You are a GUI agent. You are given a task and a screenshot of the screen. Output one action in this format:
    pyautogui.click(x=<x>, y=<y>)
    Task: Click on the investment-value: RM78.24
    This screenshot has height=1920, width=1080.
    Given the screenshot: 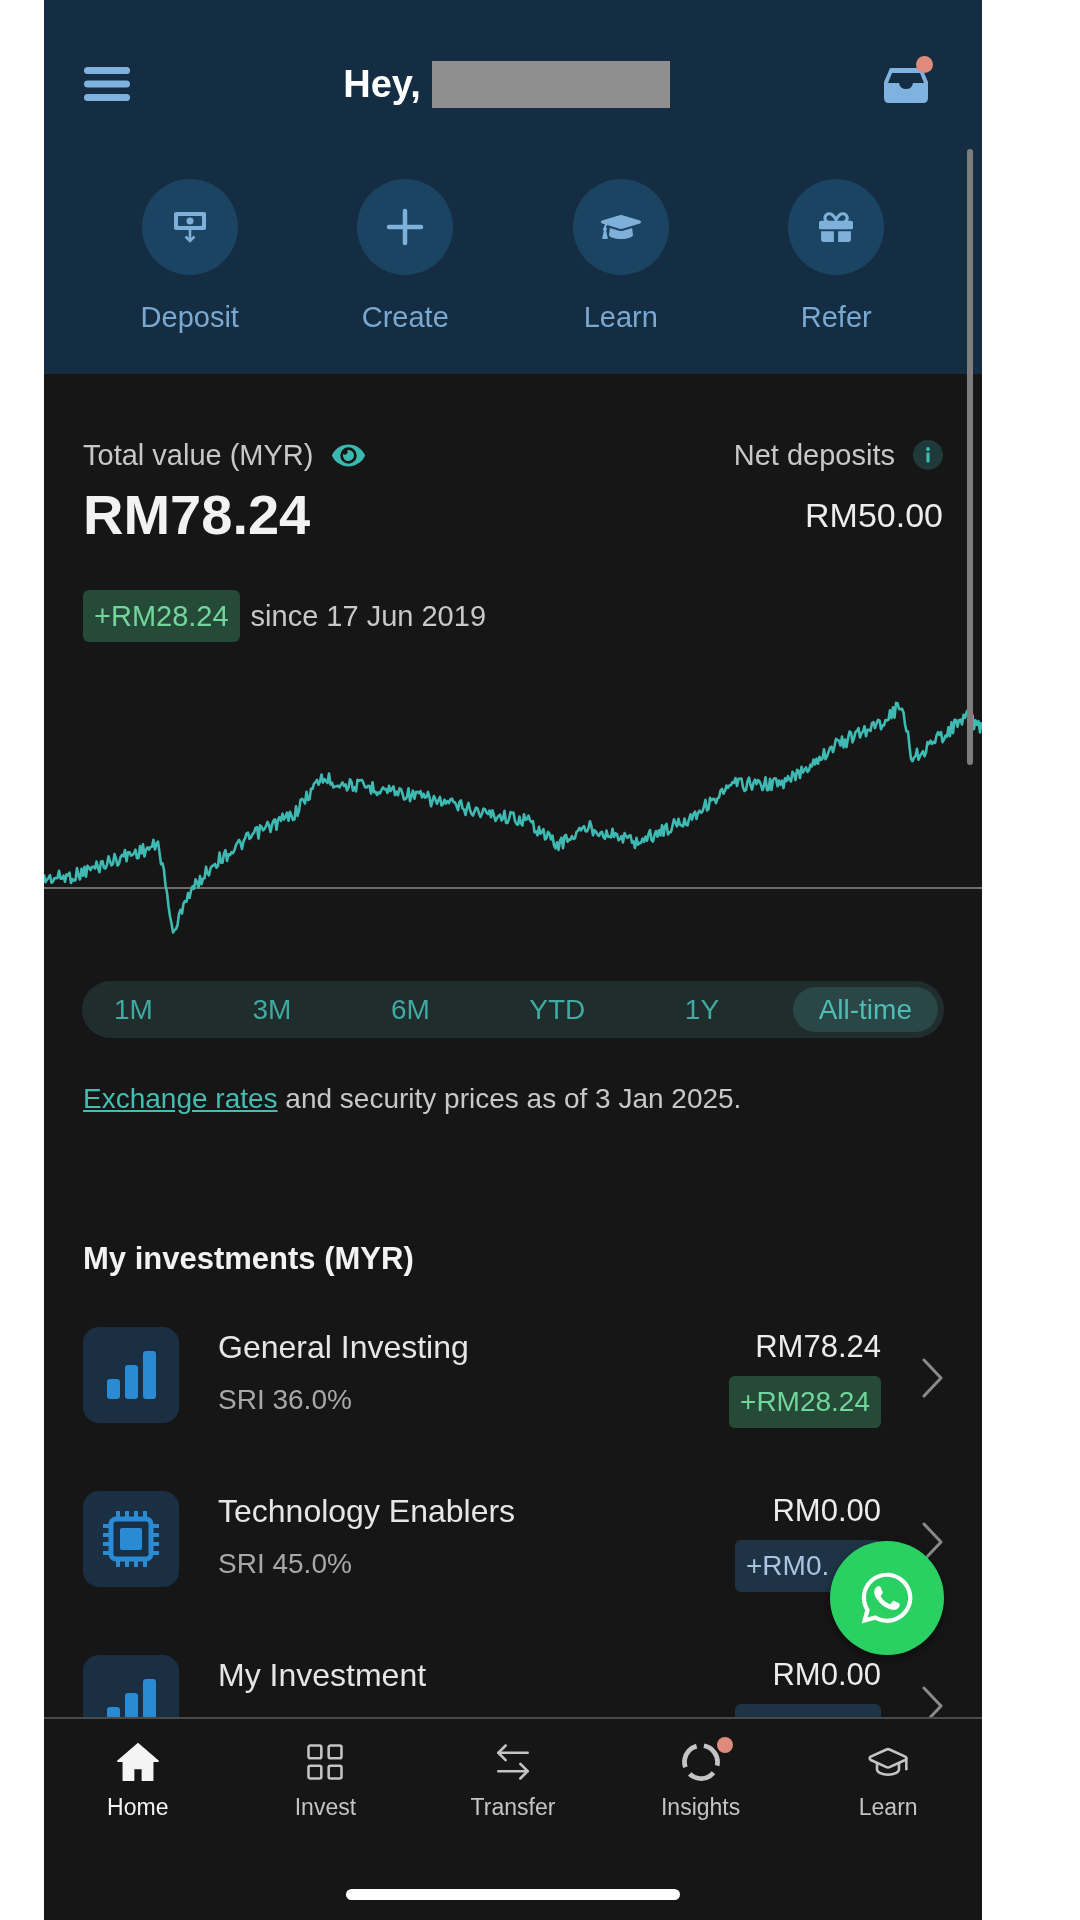 What is the action you would take?
    pyautogui.click(x=818, y=1347)
    